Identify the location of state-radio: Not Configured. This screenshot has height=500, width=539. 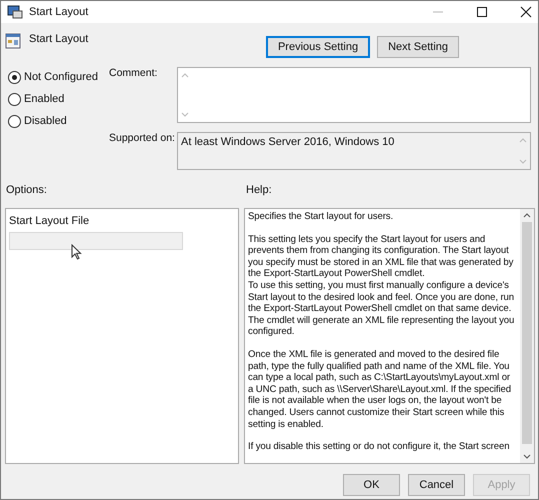
(58, 77).